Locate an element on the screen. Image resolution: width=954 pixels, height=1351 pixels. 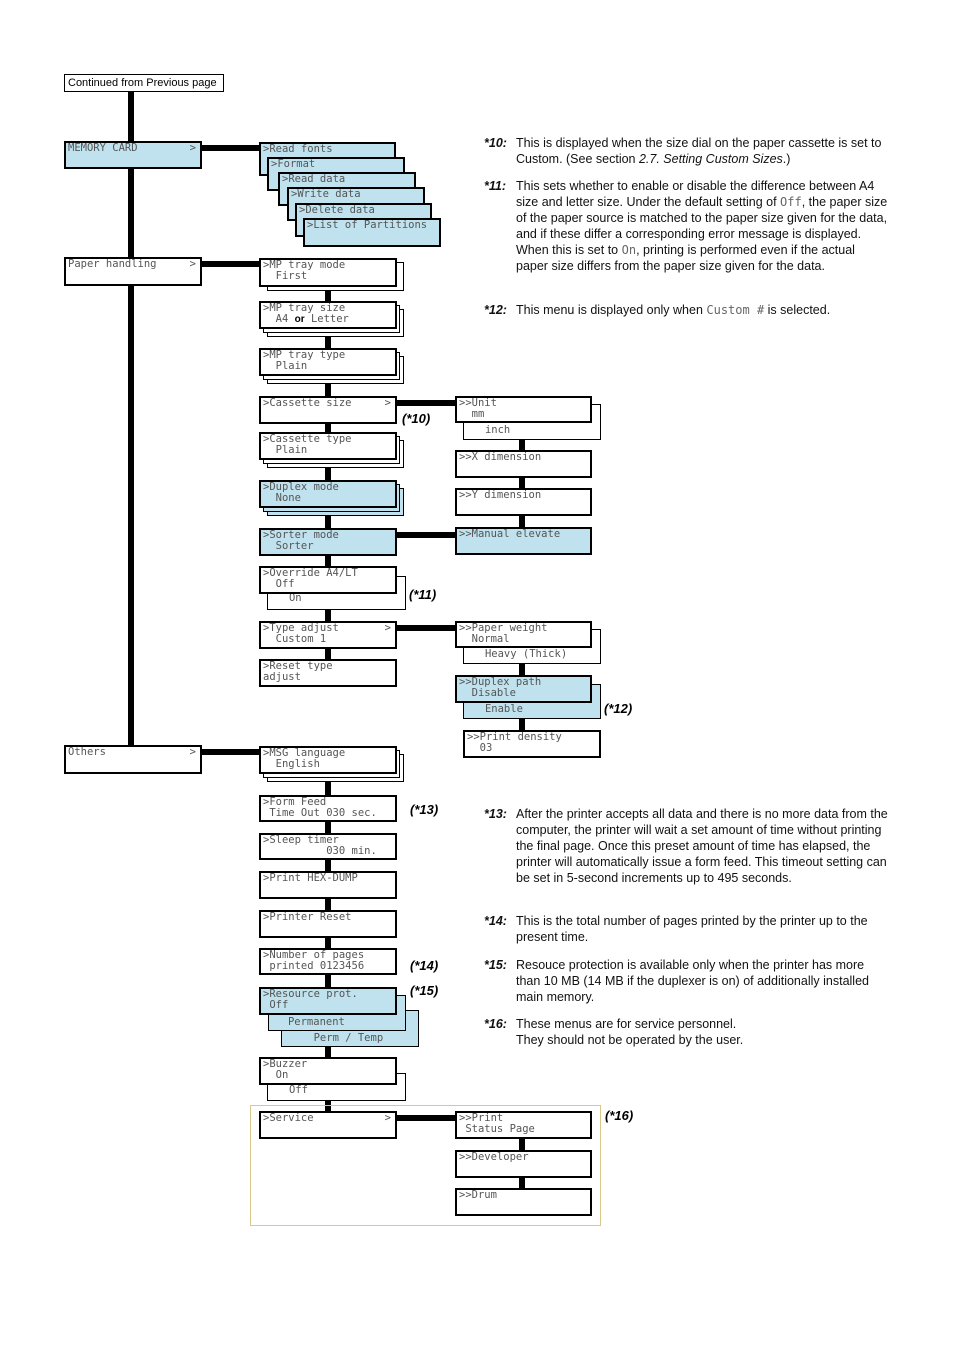
item-number-of-pages: >Number of pages printed 0123456 is located at coordinates (328, 961).